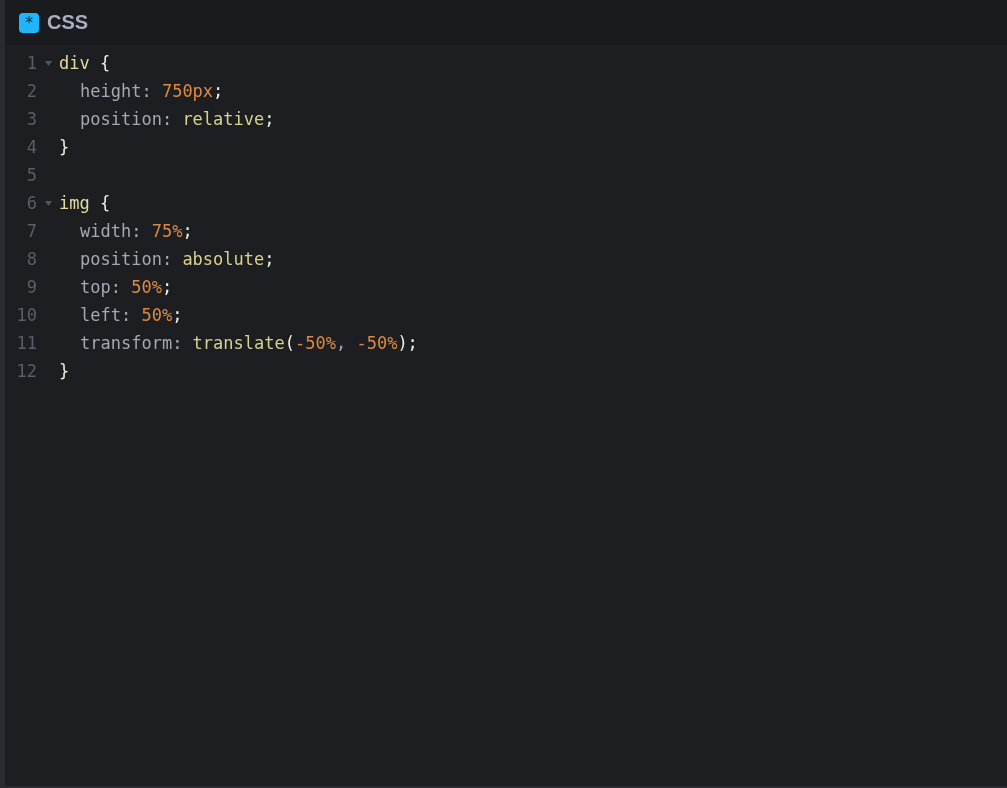 The image size is (1007, 788). Describe the element at coordinates (31, 63) in the screenshot. I see `line-number: 1` at that location.